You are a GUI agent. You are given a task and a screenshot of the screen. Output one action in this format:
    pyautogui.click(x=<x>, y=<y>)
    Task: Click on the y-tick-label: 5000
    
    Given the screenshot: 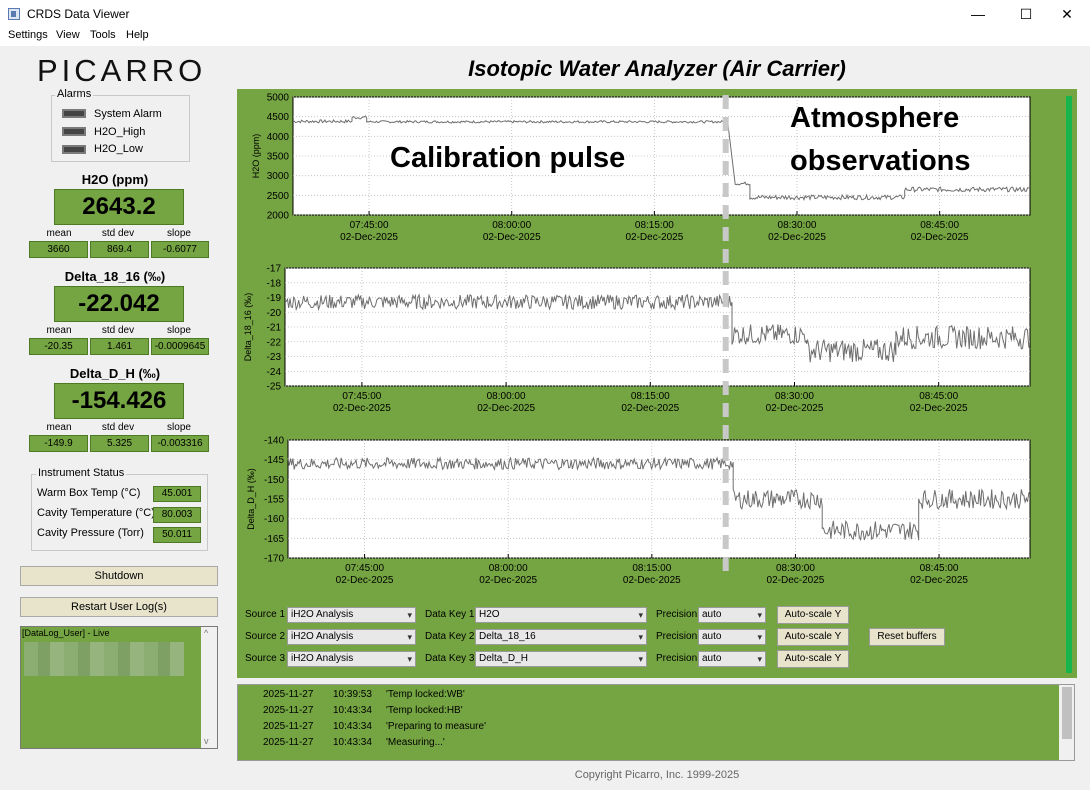 What is the action you would take?
    pyautogui.click(x=278, y=98)
    